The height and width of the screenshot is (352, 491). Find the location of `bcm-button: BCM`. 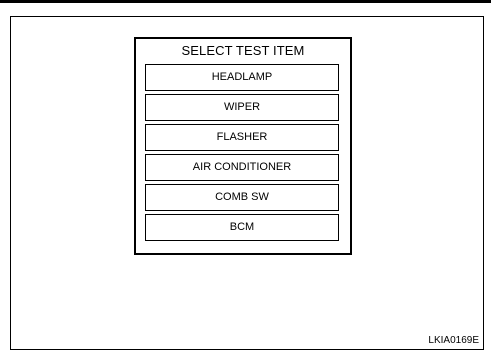

bcm-button: BCM is located at coordinates (242, 227).